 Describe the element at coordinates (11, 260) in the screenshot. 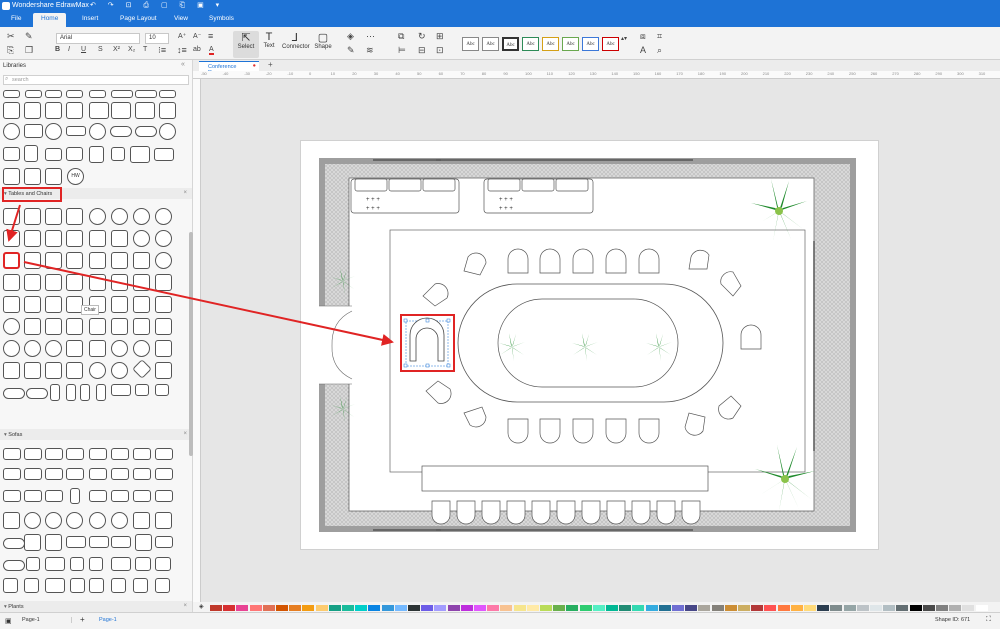

I see `chair-shape-selected` at that location.